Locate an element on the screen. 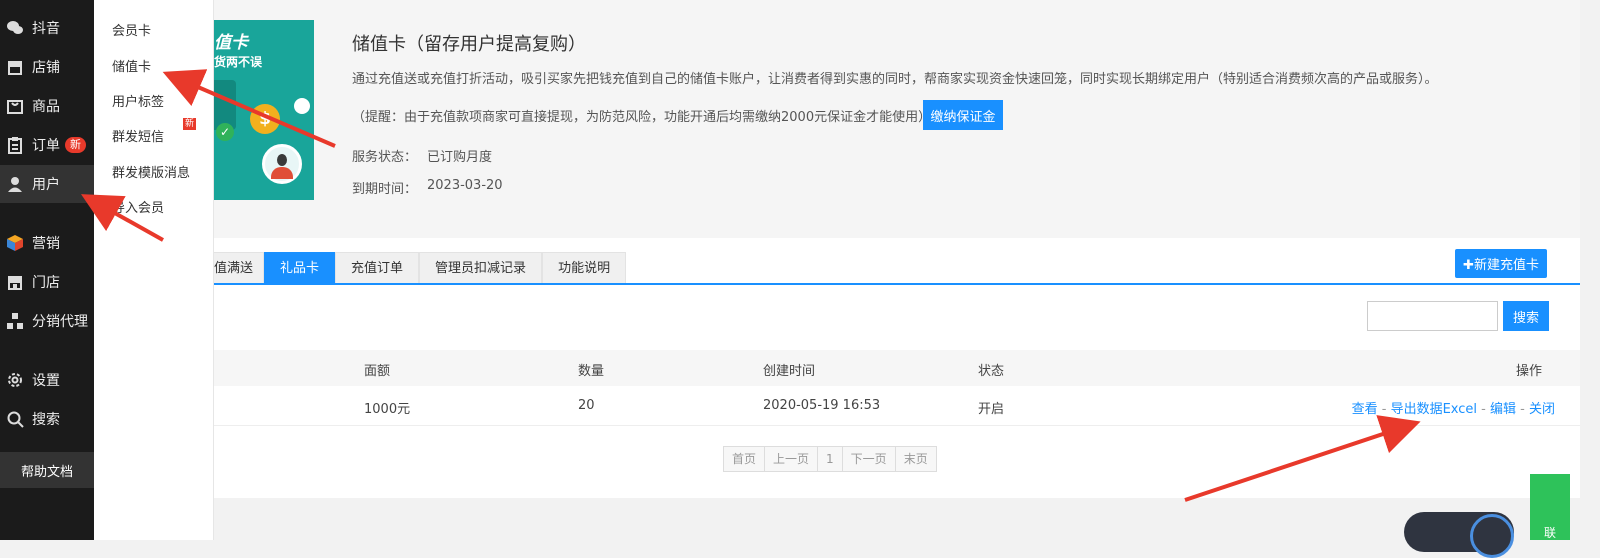 This screenshot has width=1600, height=558. cell-created: 2020-05-19 16:53 is located at coordinates (822, 405).